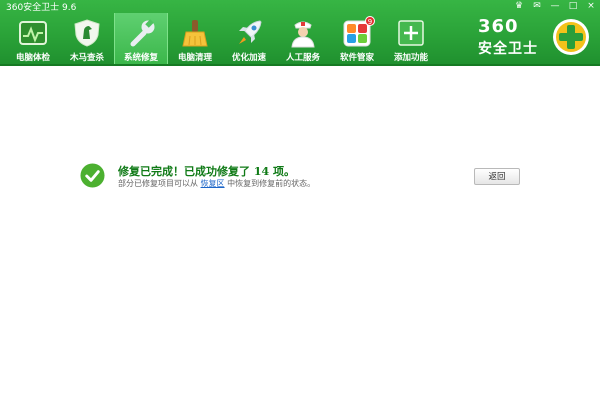  I want to click on subtitle-suffix: 中恢复到修复前的状态。, so click(271, 183).